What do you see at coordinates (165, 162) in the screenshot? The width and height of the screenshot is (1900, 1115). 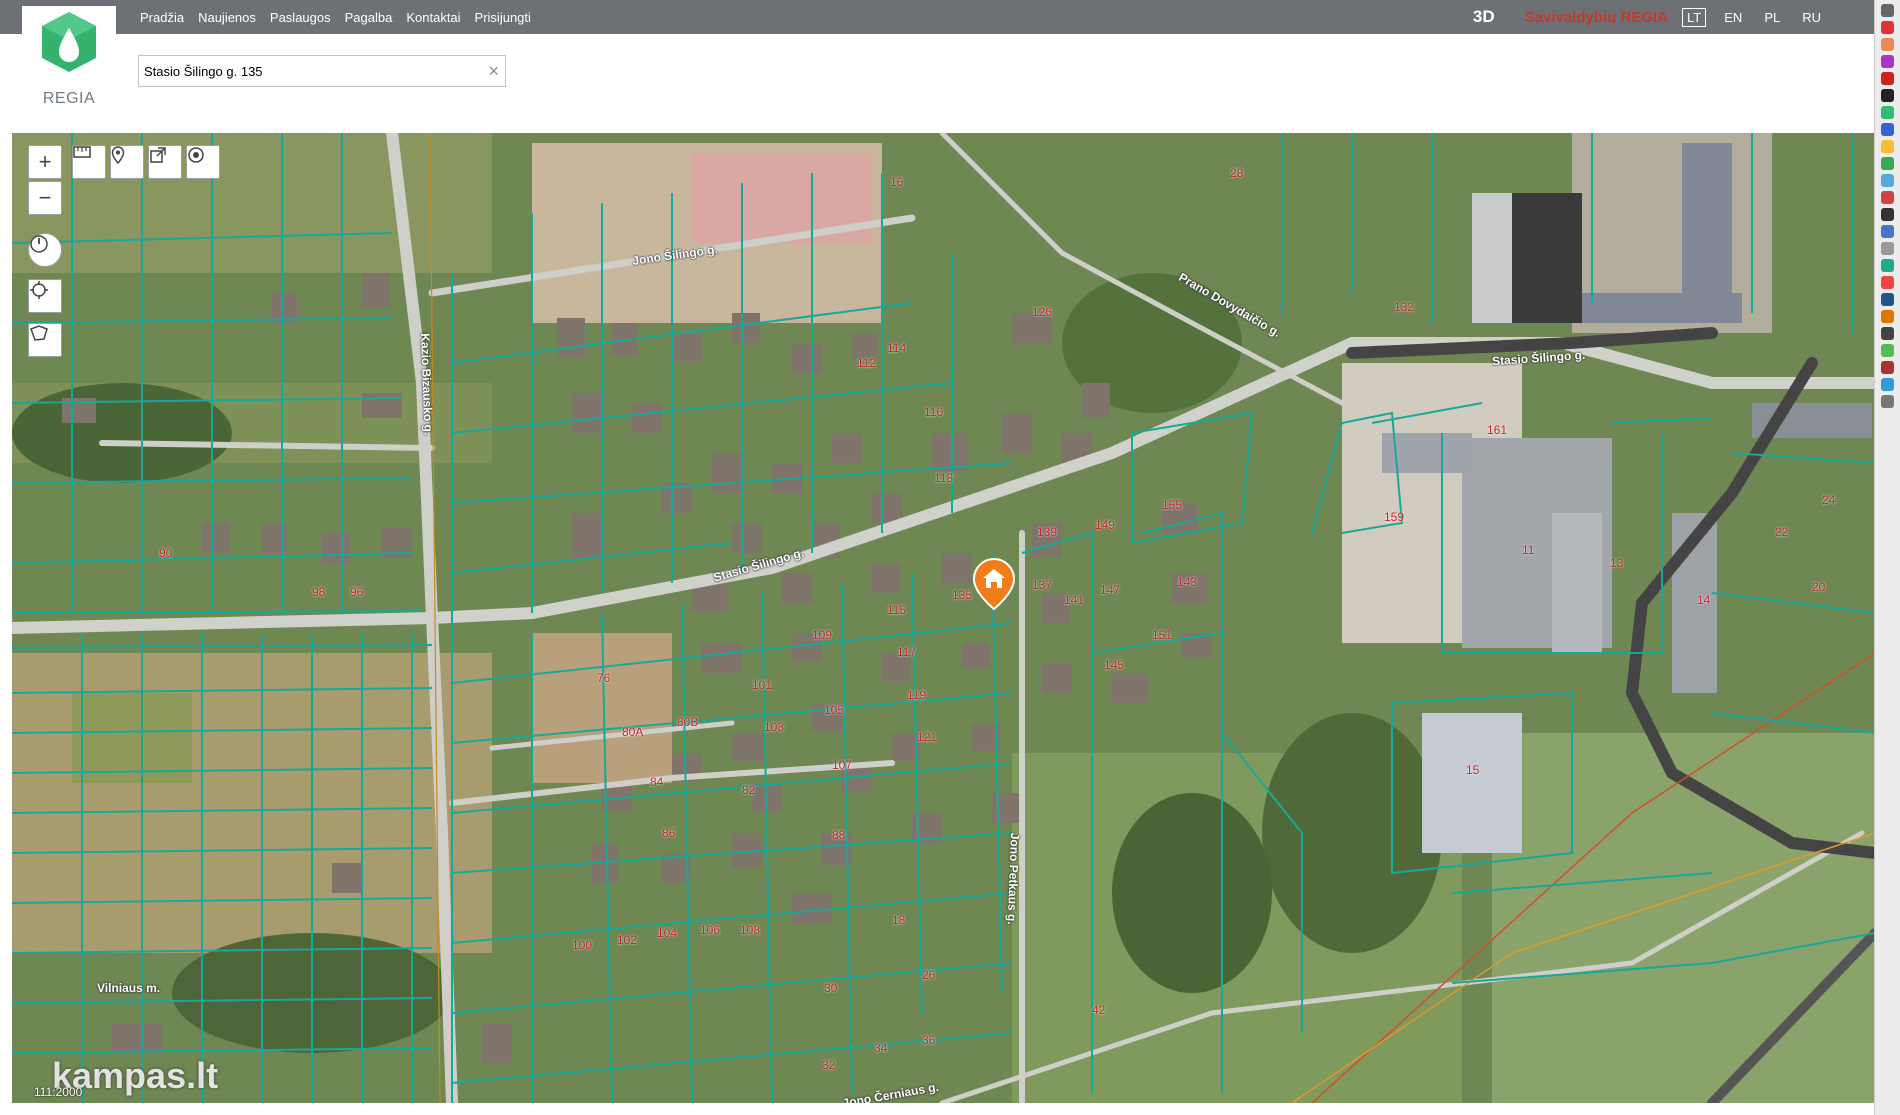 I see `share-map-button` at bounding box center [165, 162].